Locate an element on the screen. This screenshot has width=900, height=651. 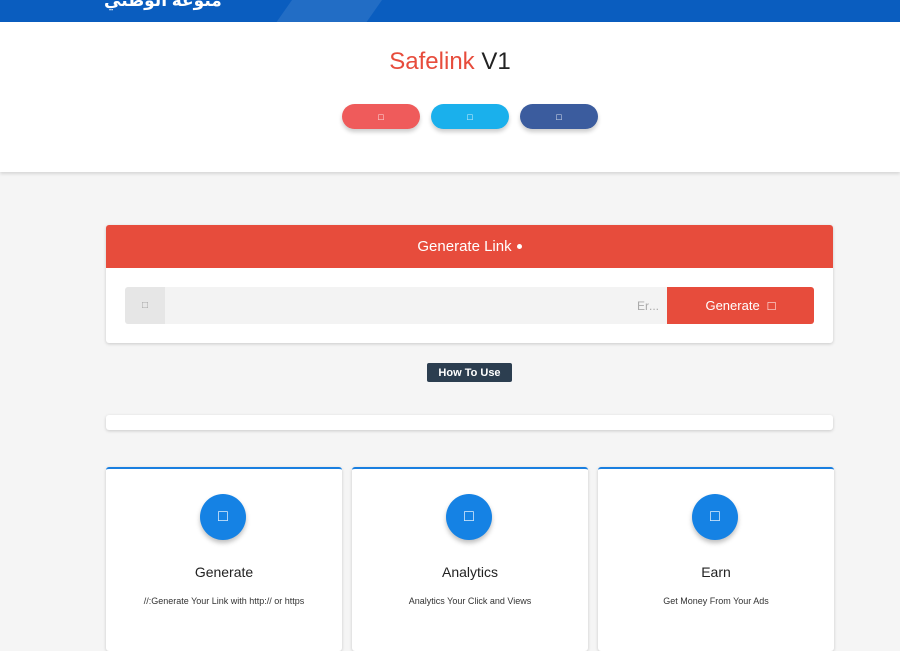
feature-description: Get Money From Your Ads is located at coordinates (716, 601).